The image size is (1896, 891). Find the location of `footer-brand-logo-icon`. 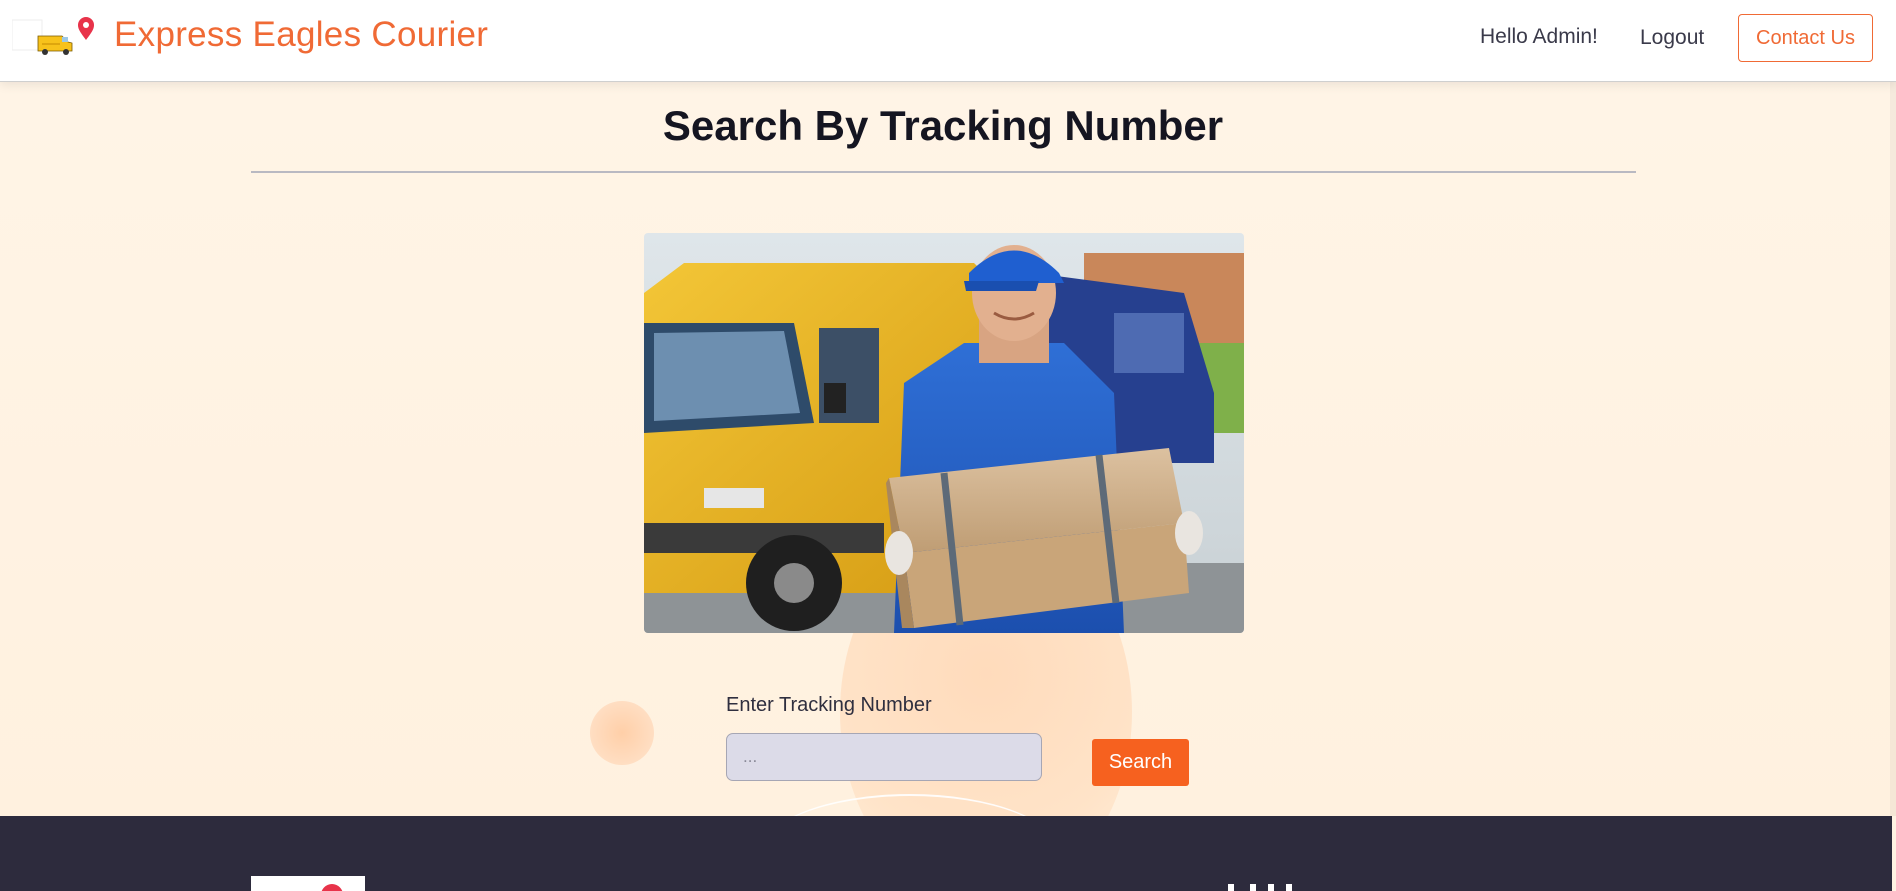

footer-brand-logo-icon is located at coordinates (308, 883).